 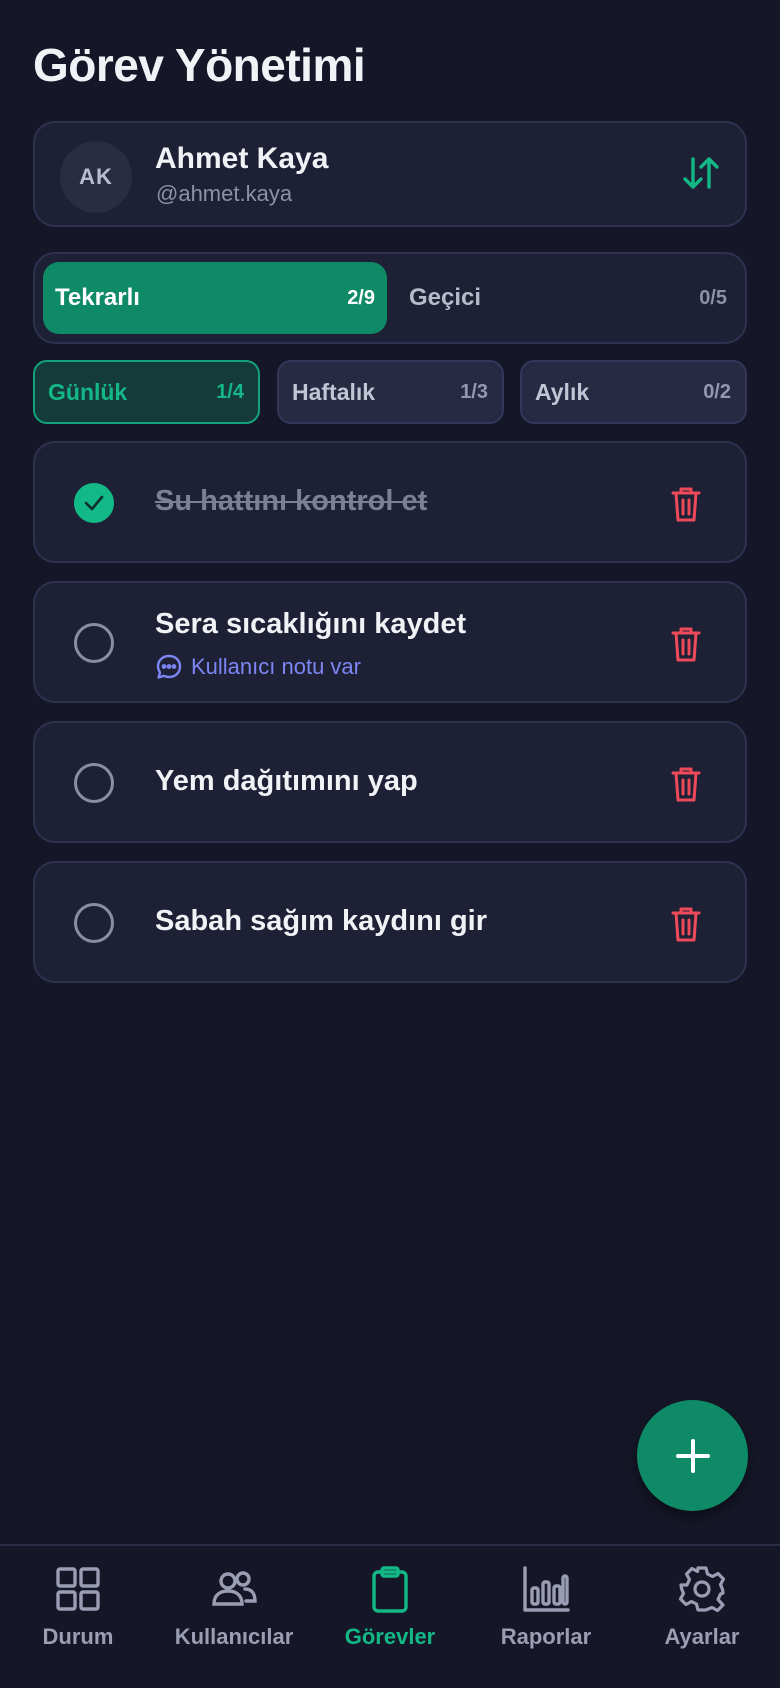 I want to click on users-icon, so click(x=234, y=1588).